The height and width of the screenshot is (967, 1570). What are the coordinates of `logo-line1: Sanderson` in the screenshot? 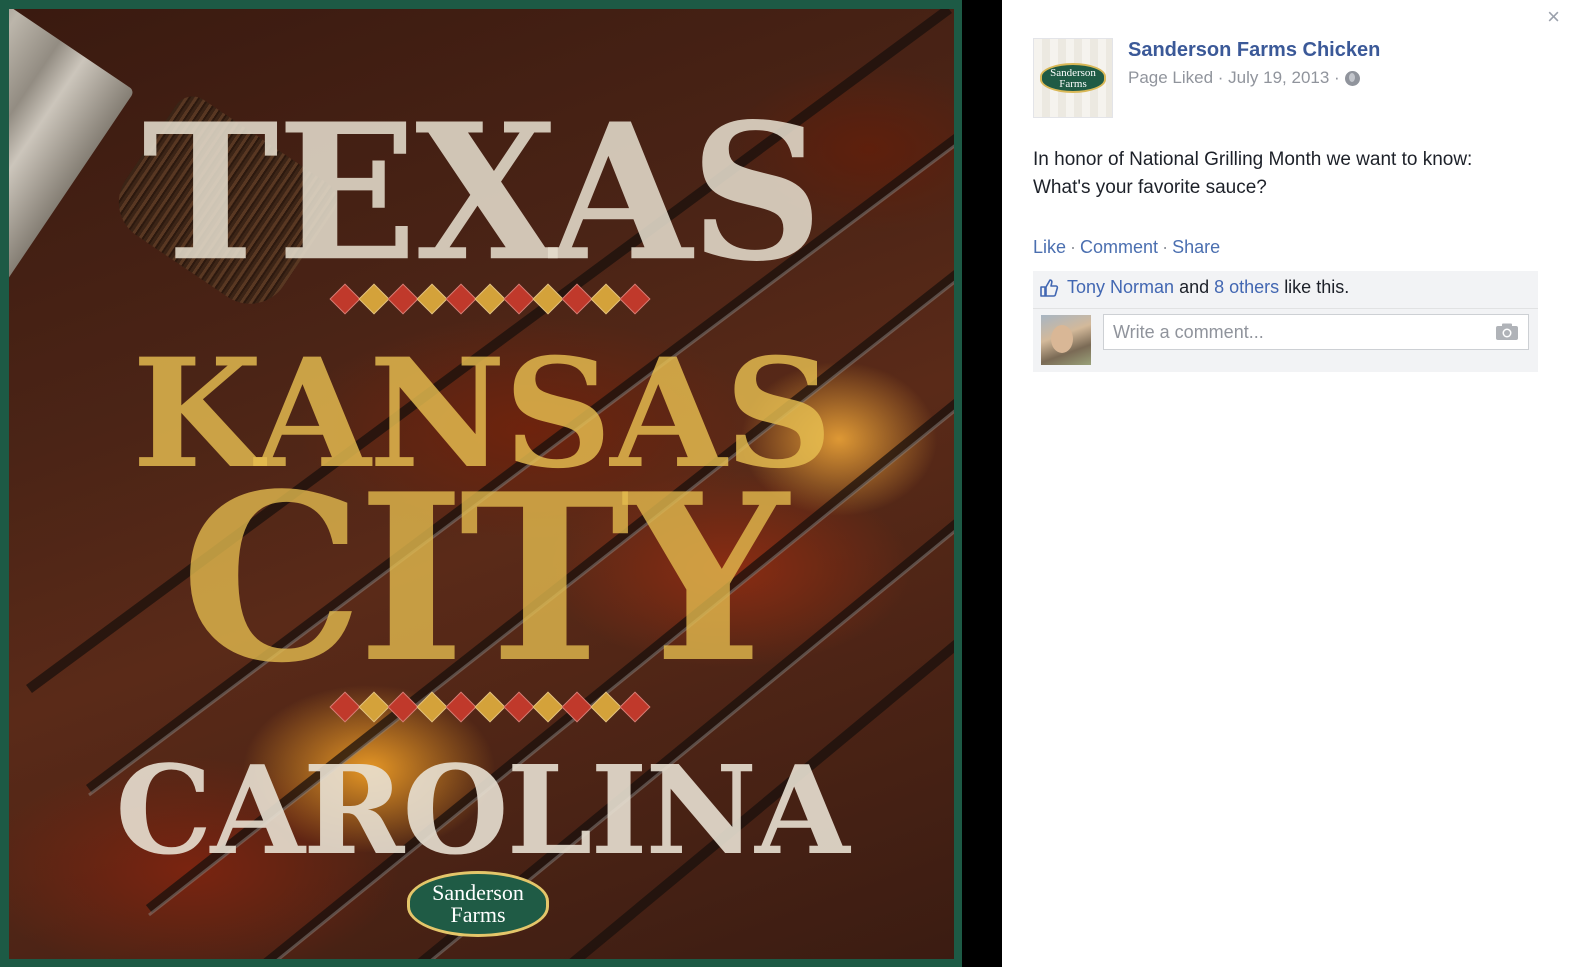 It's located at (478, 892).